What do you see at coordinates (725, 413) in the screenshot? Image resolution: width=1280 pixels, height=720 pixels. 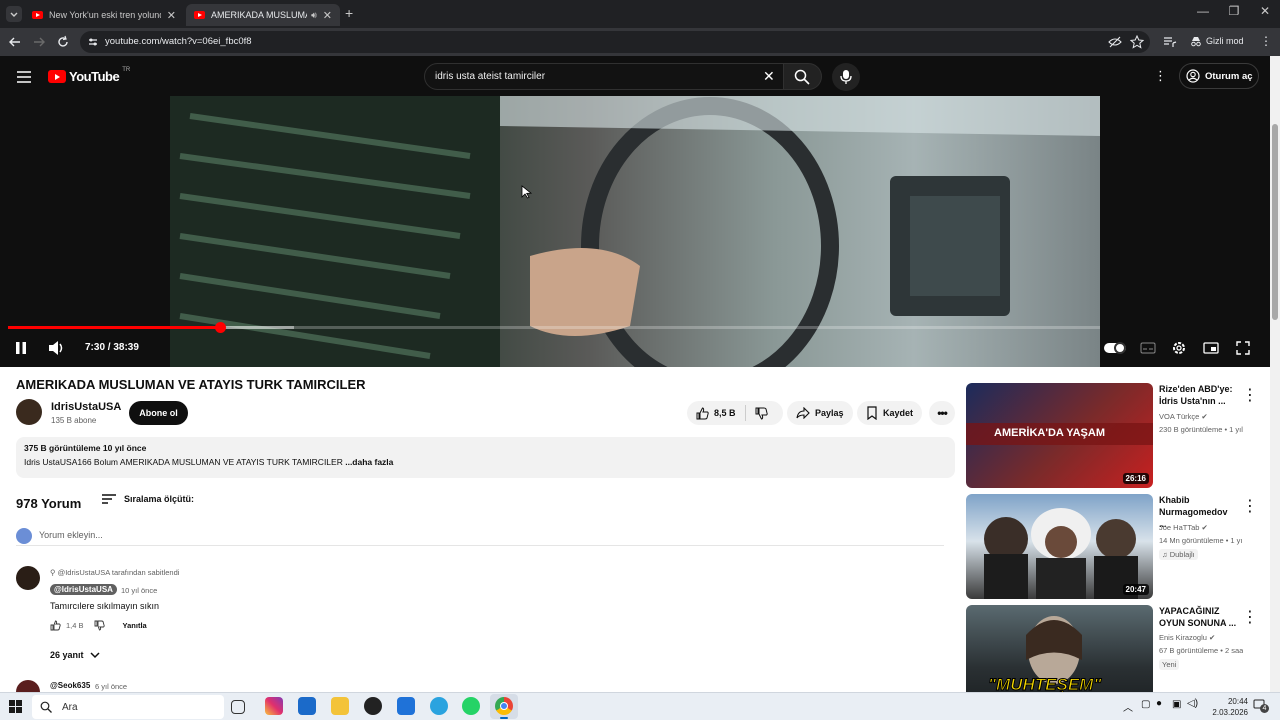 I see `like-count: 8,5 B` at bounding box center [725, 413].